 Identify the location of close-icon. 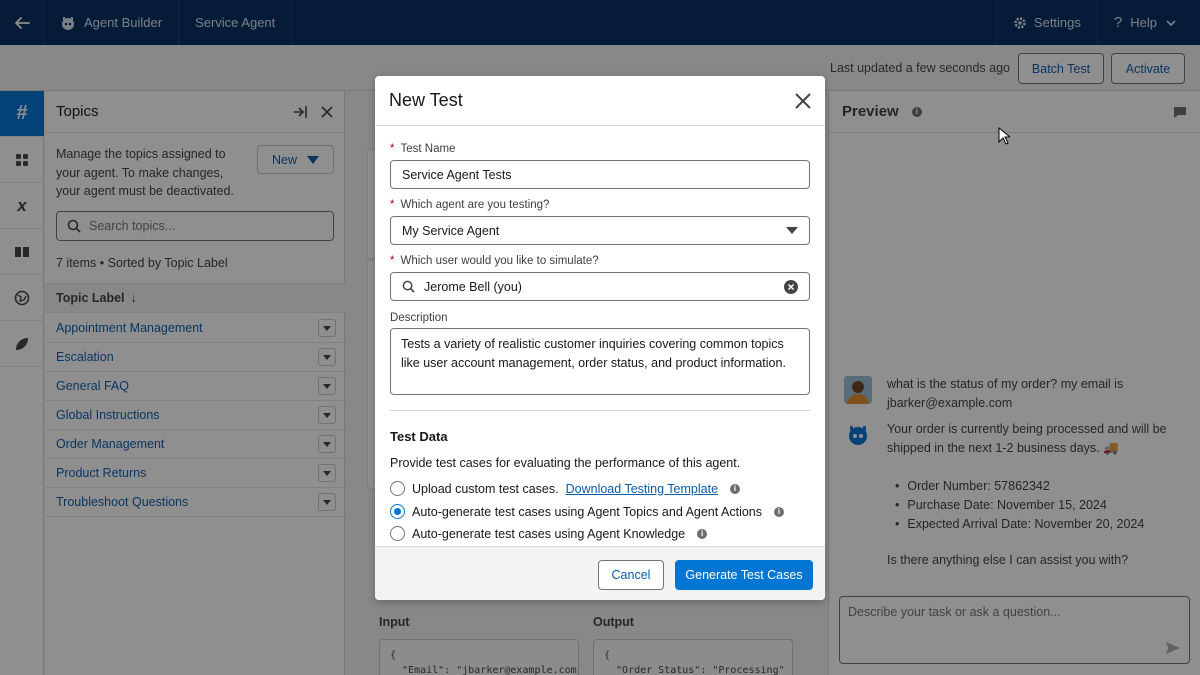
(803, 100).